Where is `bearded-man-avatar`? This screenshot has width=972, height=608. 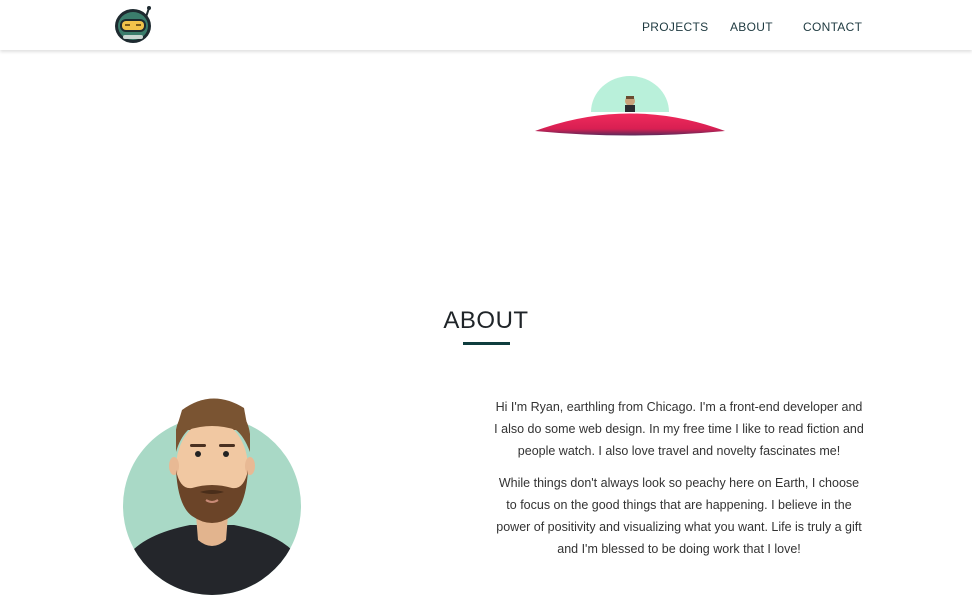 bearded-man-avatar is located at coordinates (212, 496).